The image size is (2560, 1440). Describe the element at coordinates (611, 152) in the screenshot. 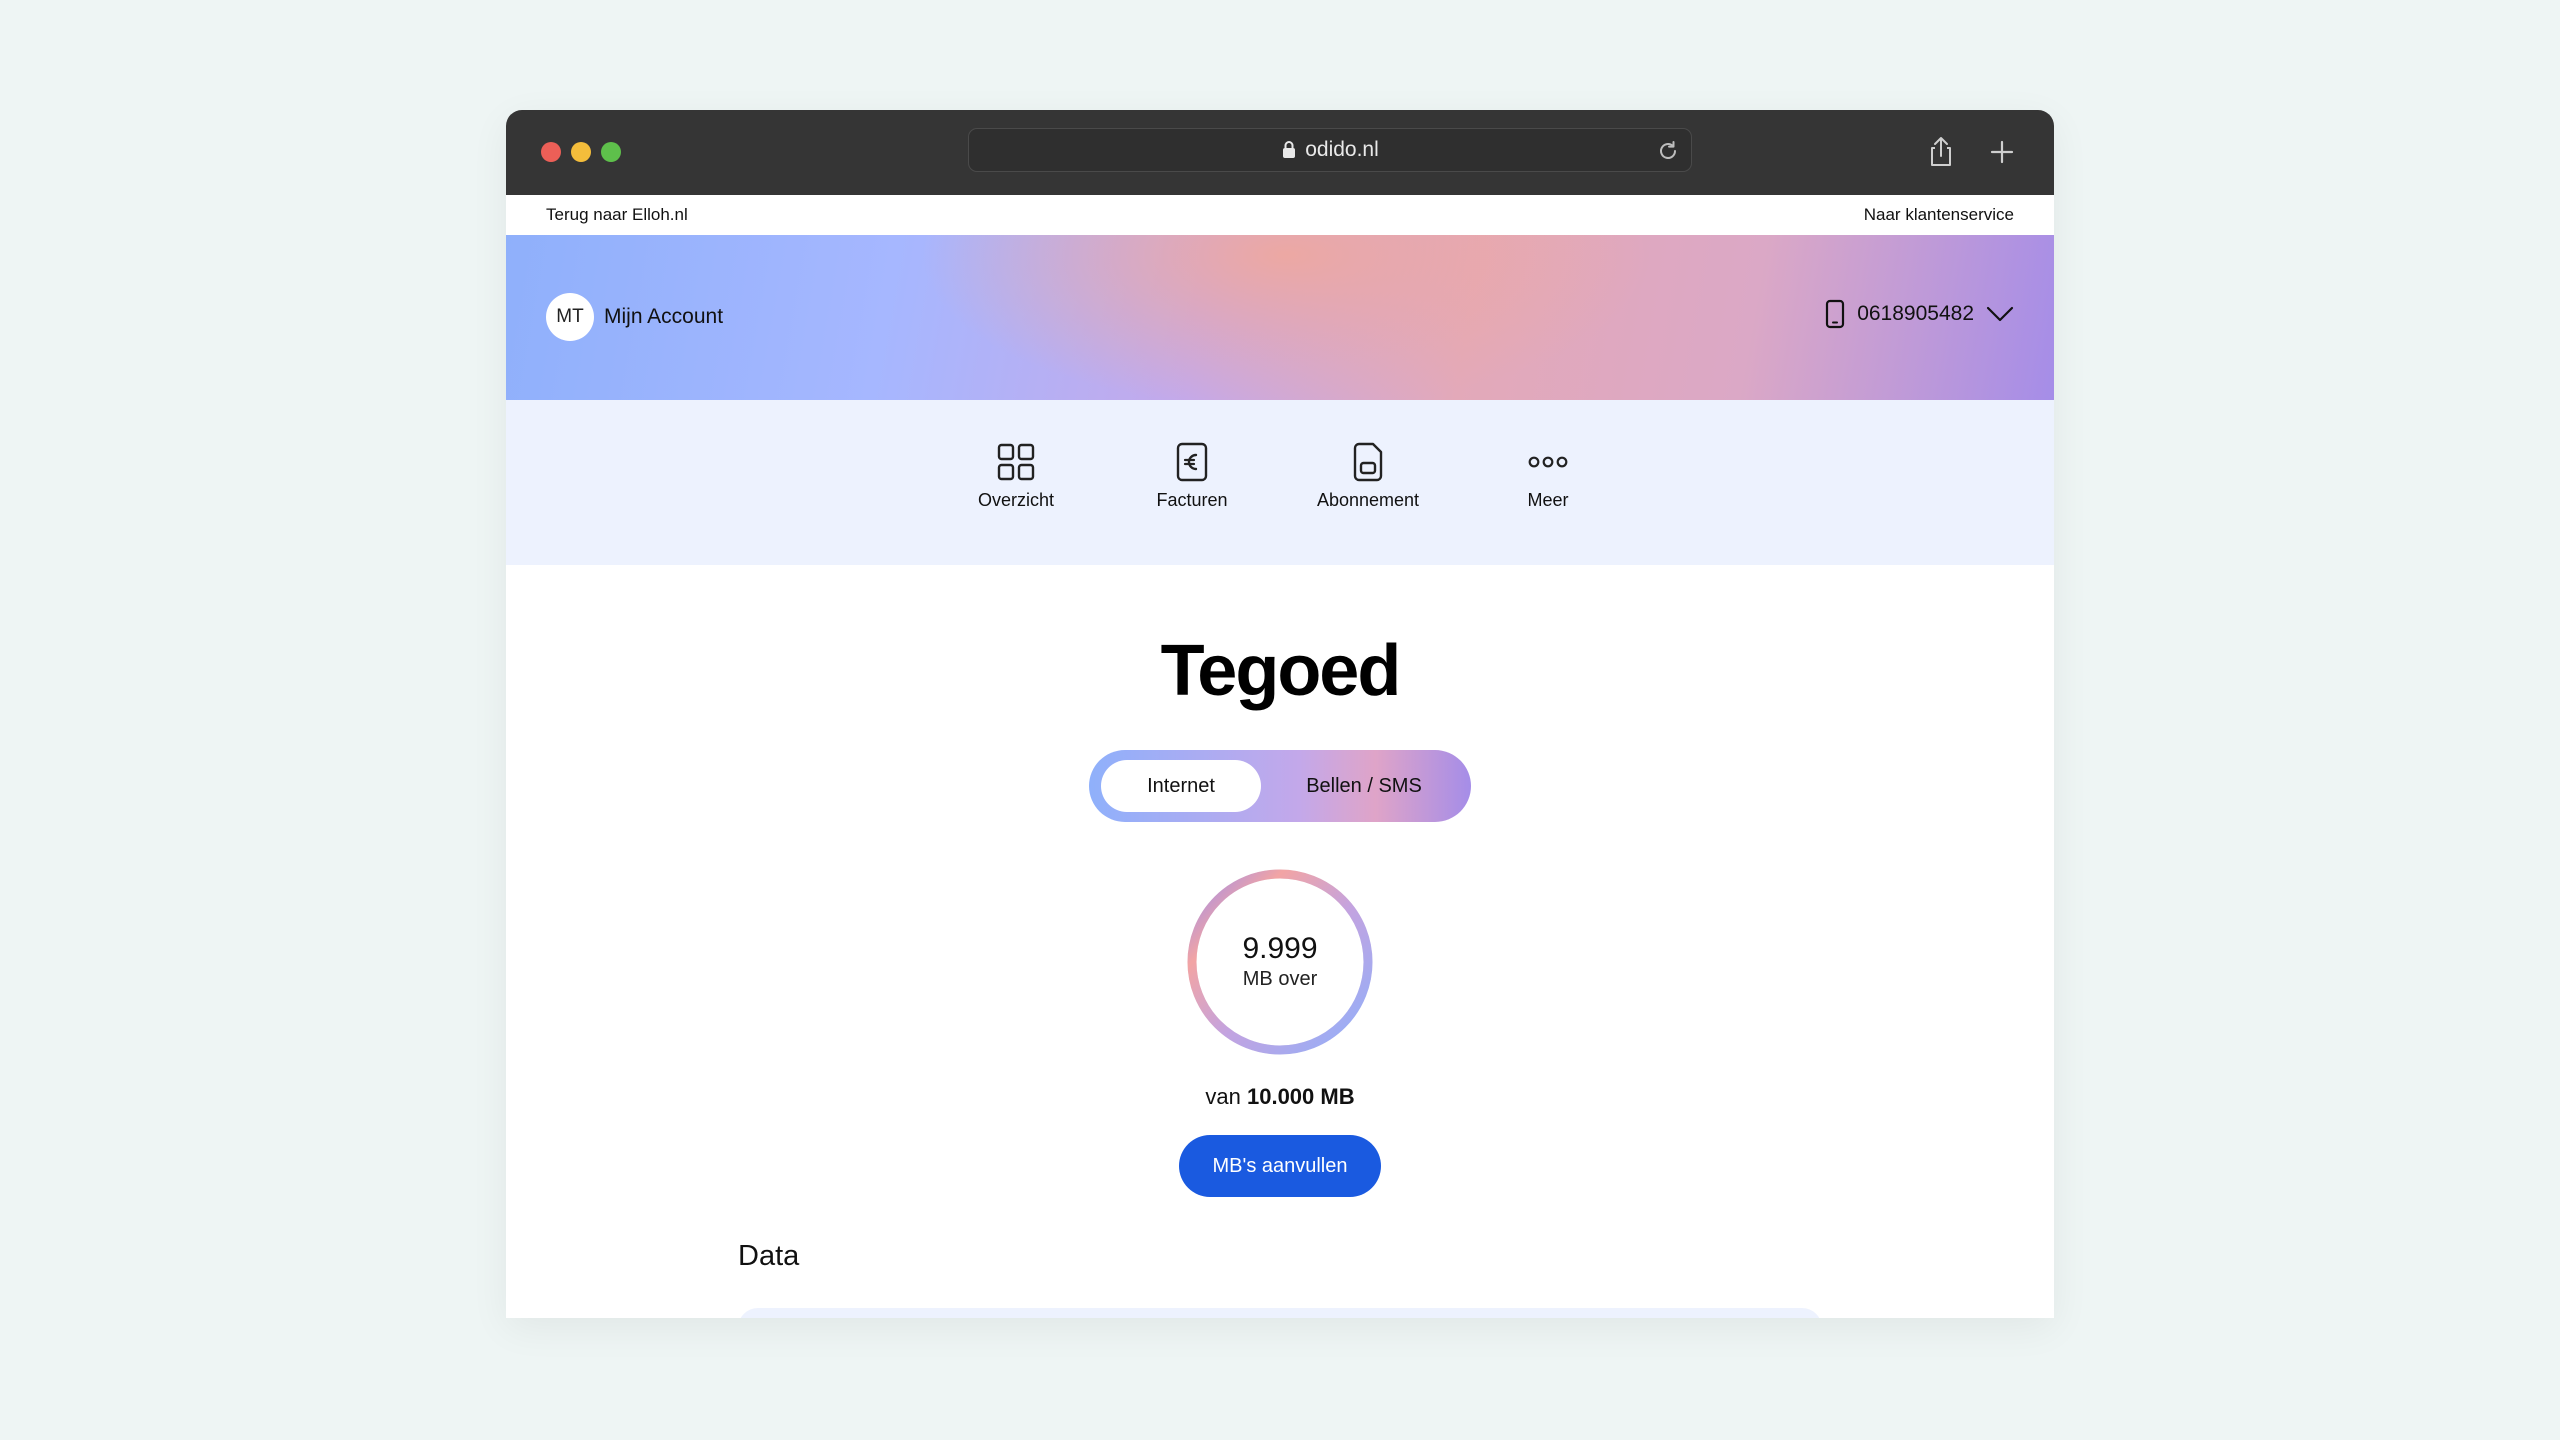

I see `maximize-window-button` at that location.